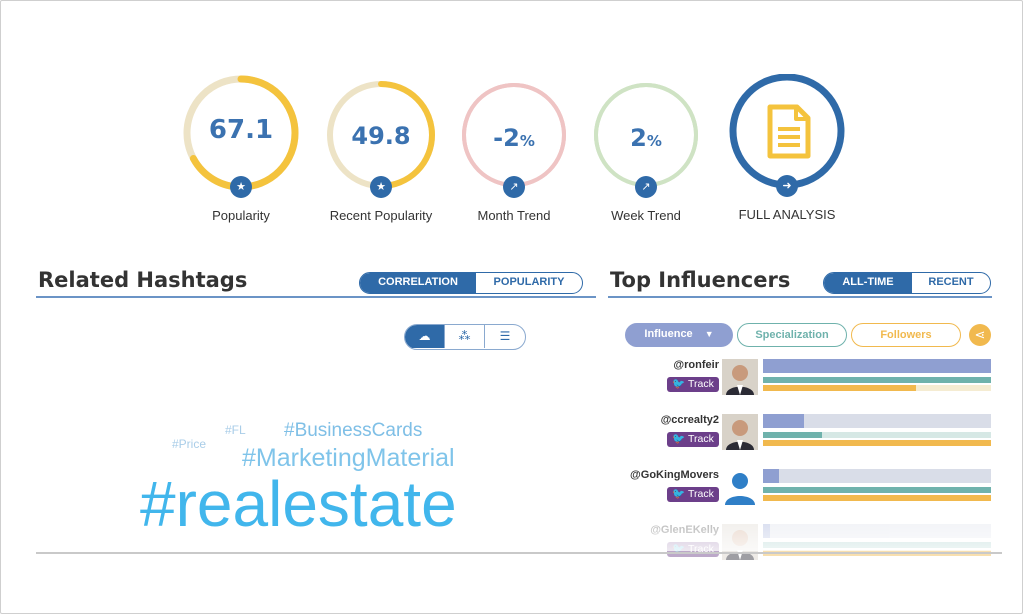 This screenshot has height=614, width=1023. I want to click on popularity-value: 67.1, so click(241, 130).